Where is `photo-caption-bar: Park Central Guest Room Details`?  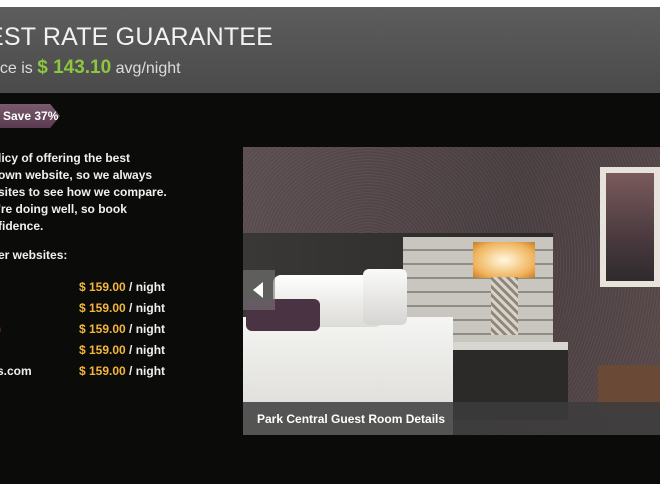
photo-caption-bar: Park Central Guest Room Details is located at coordinates (451, 418).